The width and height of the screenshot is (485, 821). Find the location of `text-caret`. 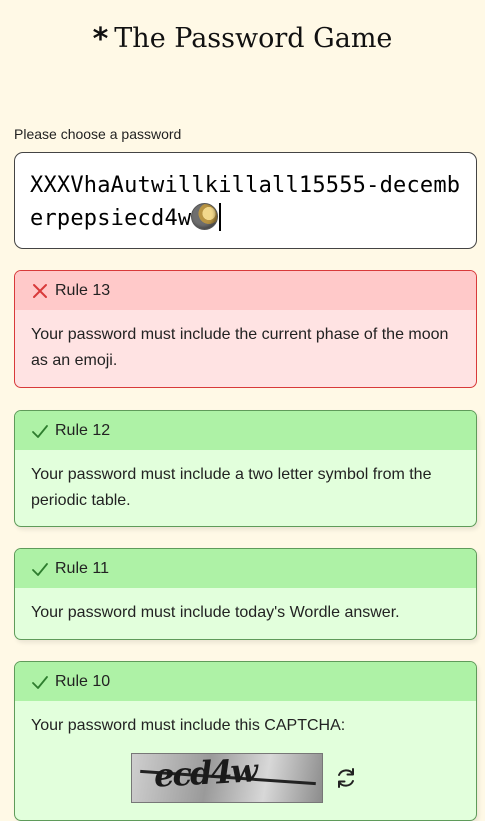

text-caret is located at coordinates (220, 217).